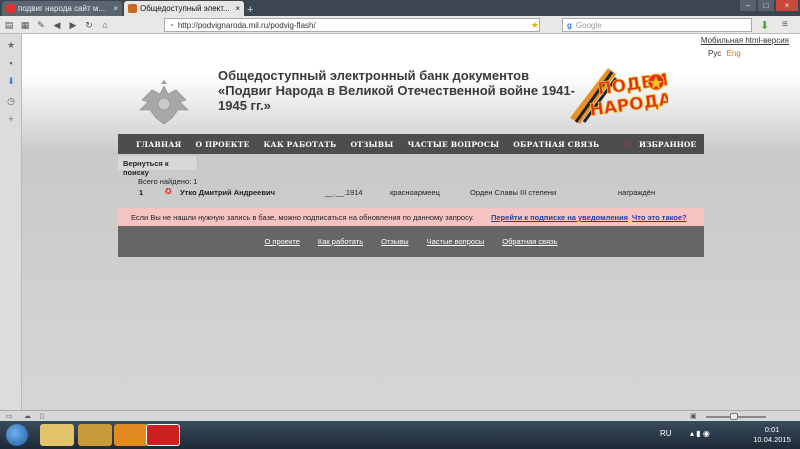 The image size is (800, 449). I want to click on mobile-version-link: Мобильная html-версия, so click(745, 40).